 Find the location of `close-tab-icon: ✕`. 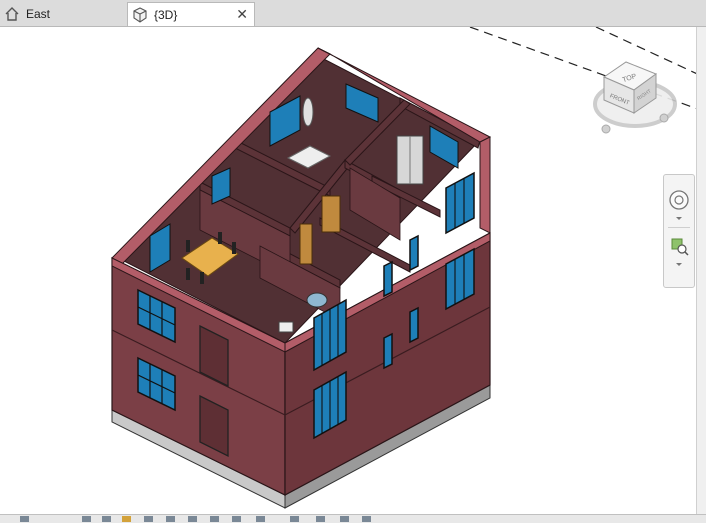

close-tab-icon: ✕ is located at coordinates (242, 14).